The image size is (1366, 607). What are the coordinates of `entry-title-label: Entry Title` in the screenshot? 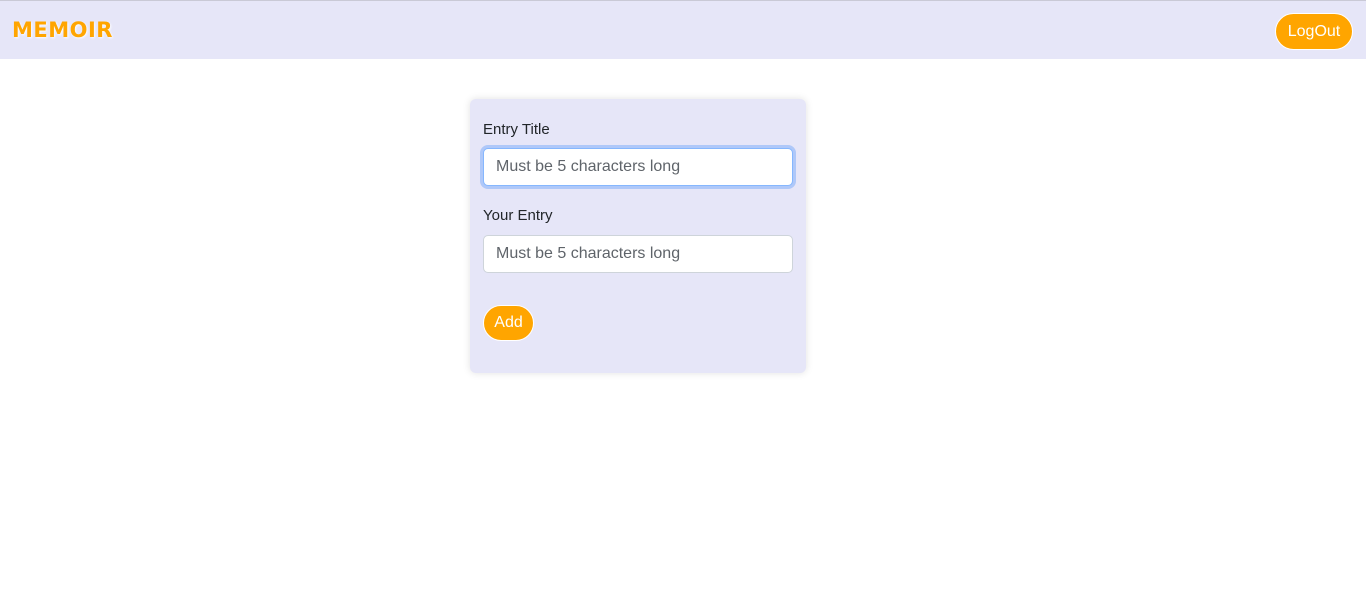 It's located at (516, 129).